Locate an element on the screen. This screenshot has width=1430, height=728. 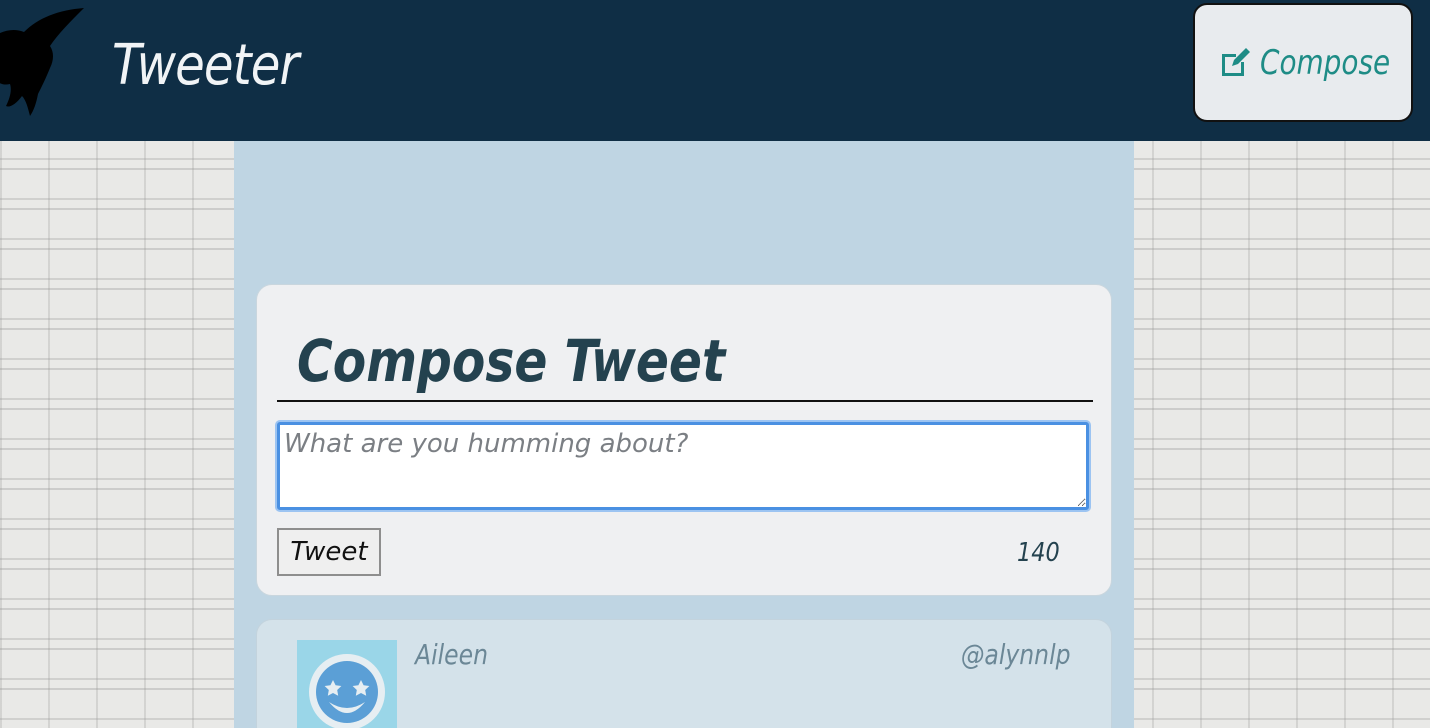
compose-title: Compose Tweet is located at coordinates (511, 361).